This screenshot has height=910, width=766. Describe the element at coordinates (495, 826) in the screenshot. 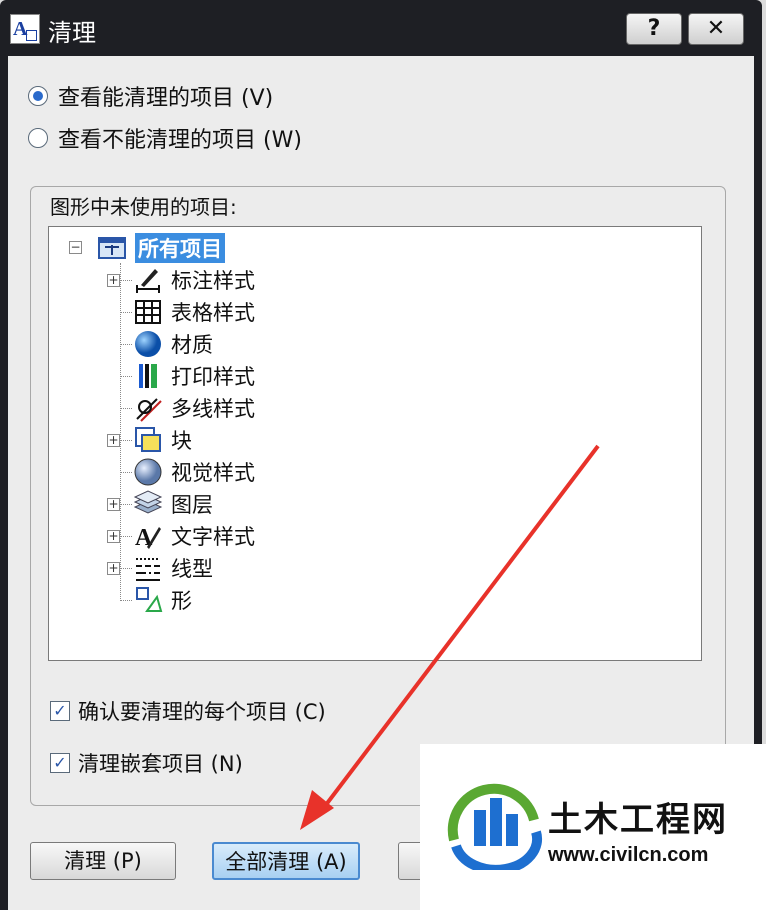

I see `civilcn-logo-icon` at that location.